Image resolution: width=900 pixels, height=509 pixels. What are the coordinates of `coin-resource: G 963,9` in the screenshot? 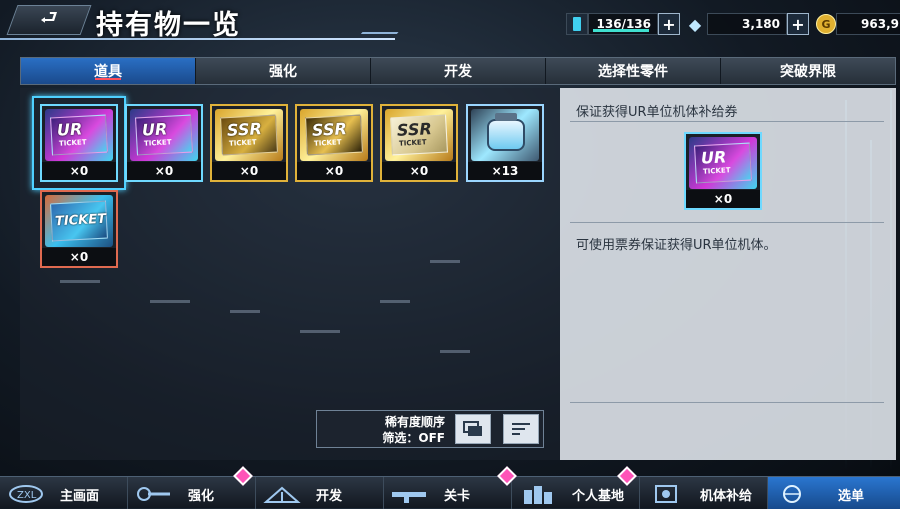 It's located at (858, 24).